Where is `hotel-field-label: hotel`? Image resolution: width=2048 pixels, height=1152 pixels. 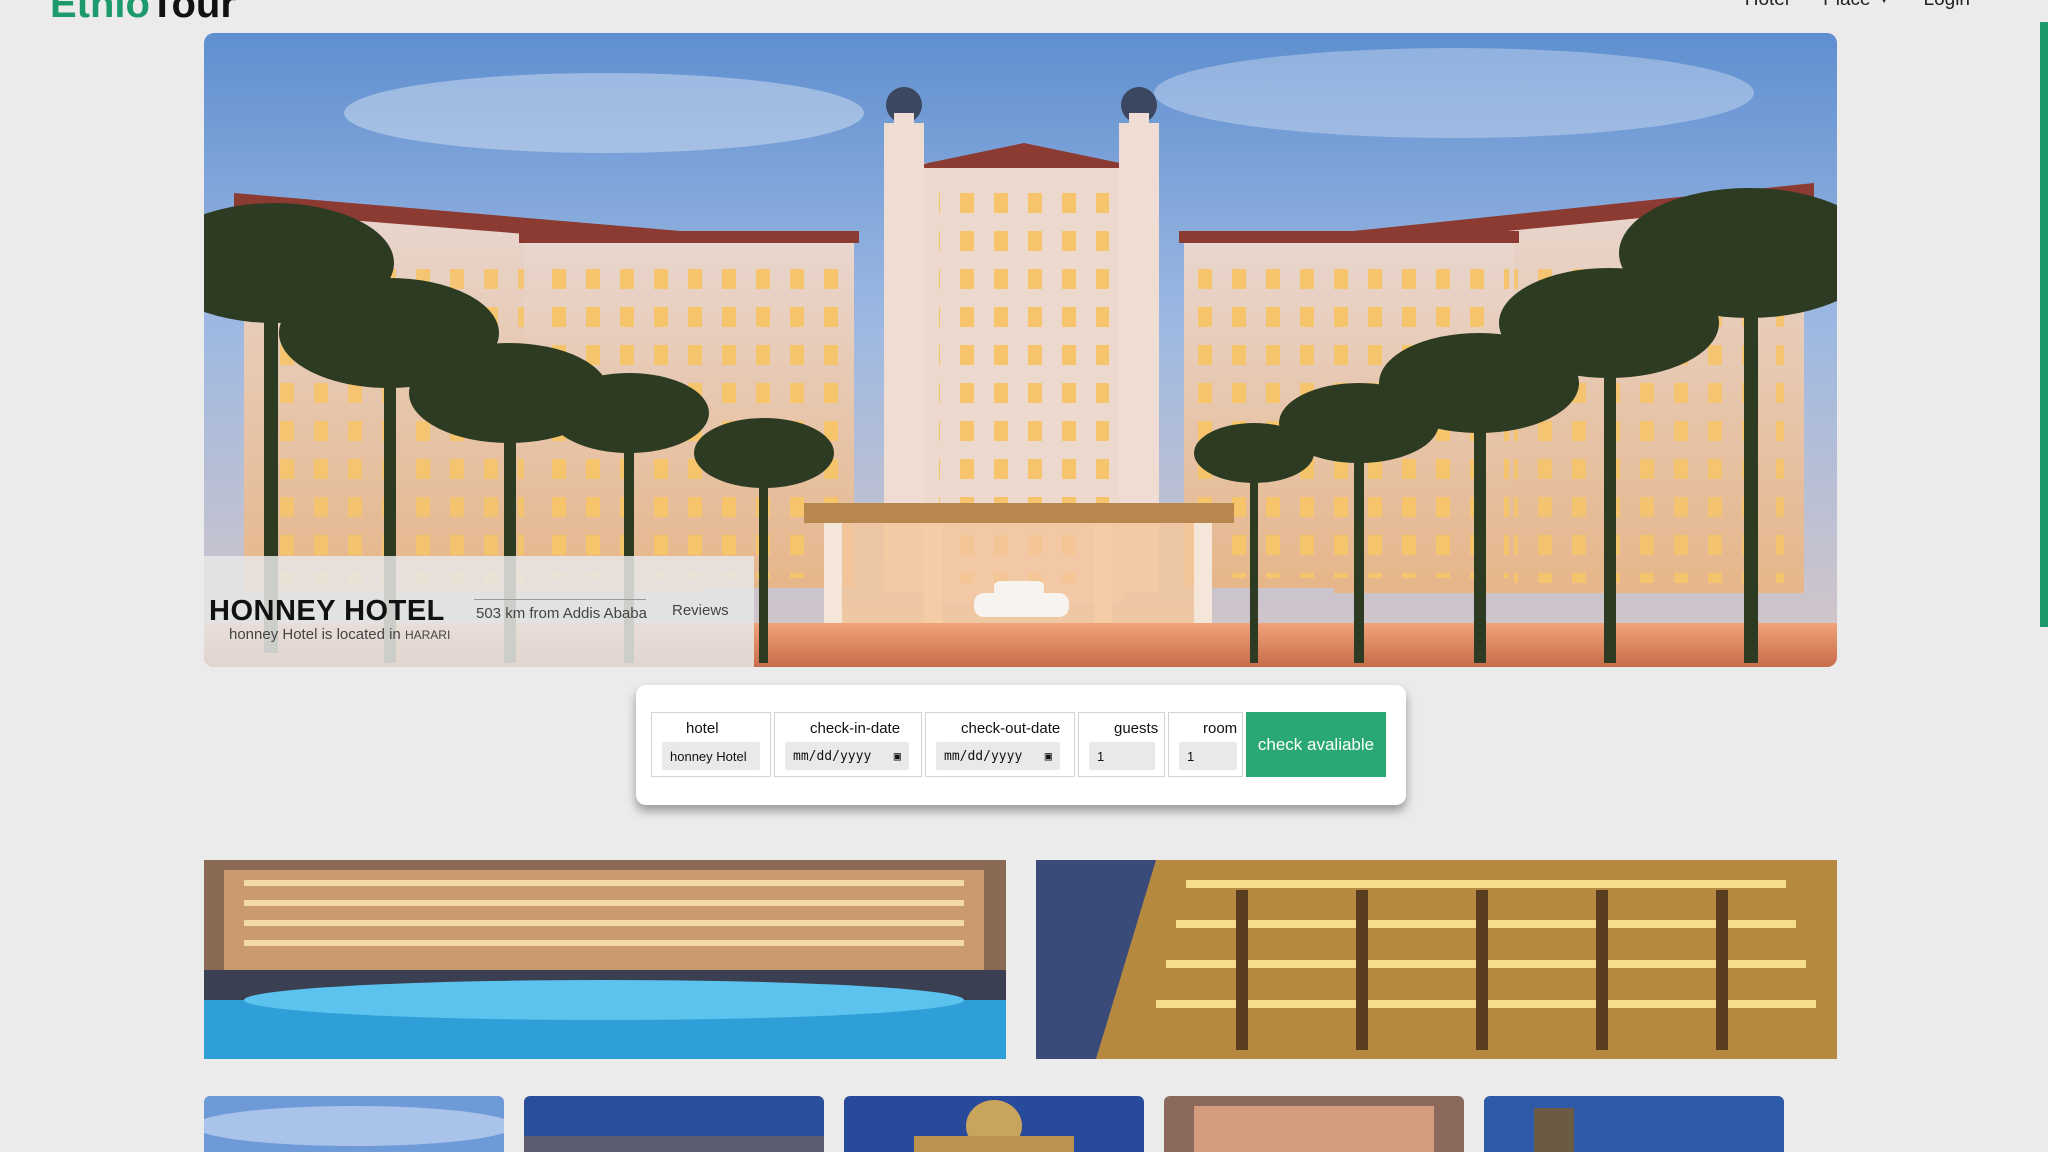 hotel-field-label: hotel is located at coordinates (702, 728).